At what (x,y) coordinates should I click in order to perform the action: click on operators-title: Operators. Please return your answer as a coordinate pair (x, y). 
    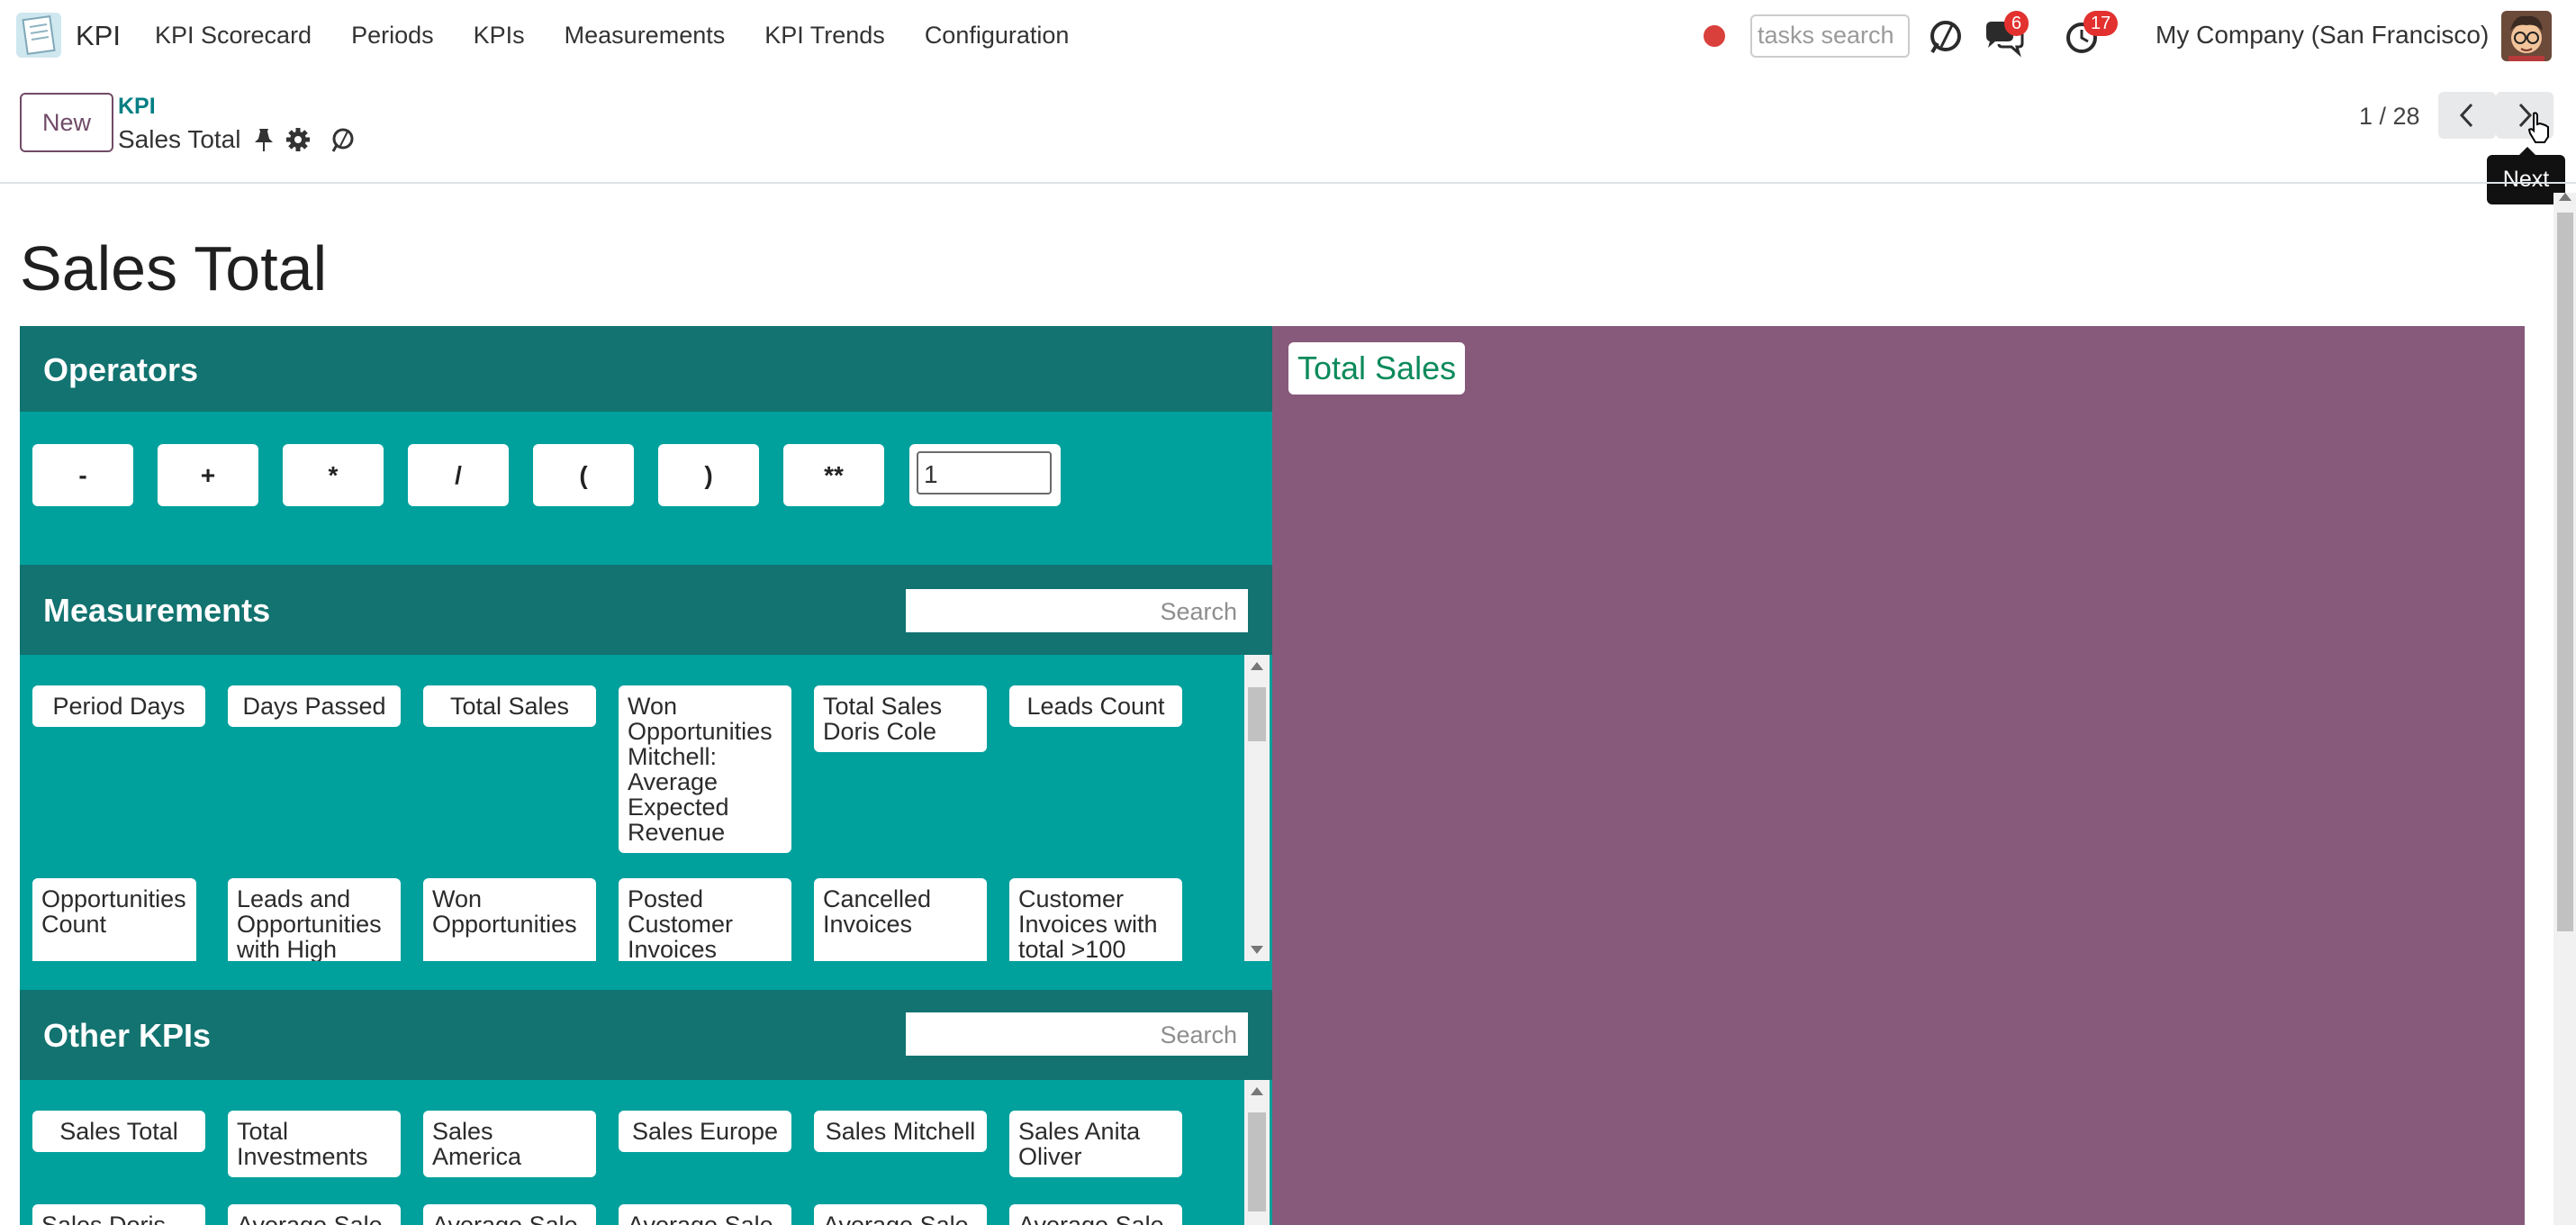
    Looking at the image, I should click on (121, 369).